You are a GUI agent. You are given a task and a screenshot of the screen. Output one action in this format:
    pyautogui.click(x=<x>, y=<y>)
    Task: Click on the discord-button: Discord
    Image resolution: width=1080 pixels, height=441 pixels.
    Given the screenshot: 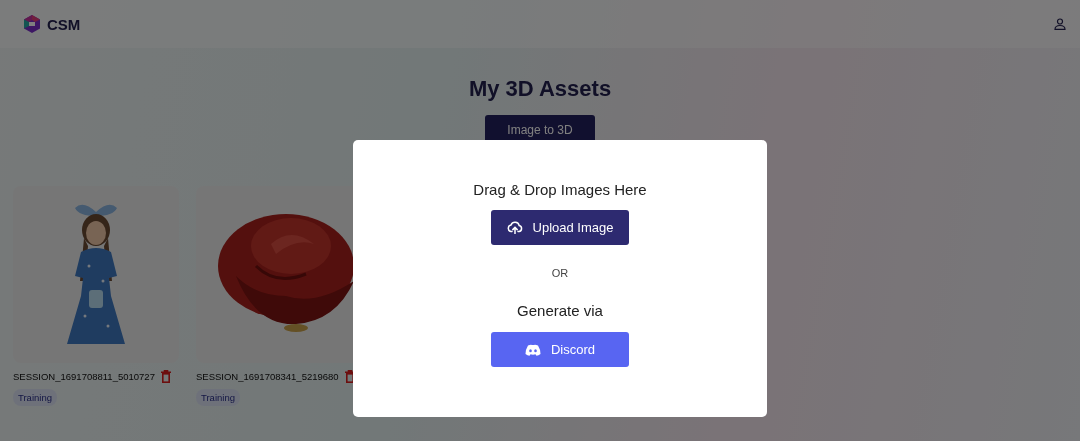 What is the action you would take?
    pyautogui.click(x=560, y=349)
    